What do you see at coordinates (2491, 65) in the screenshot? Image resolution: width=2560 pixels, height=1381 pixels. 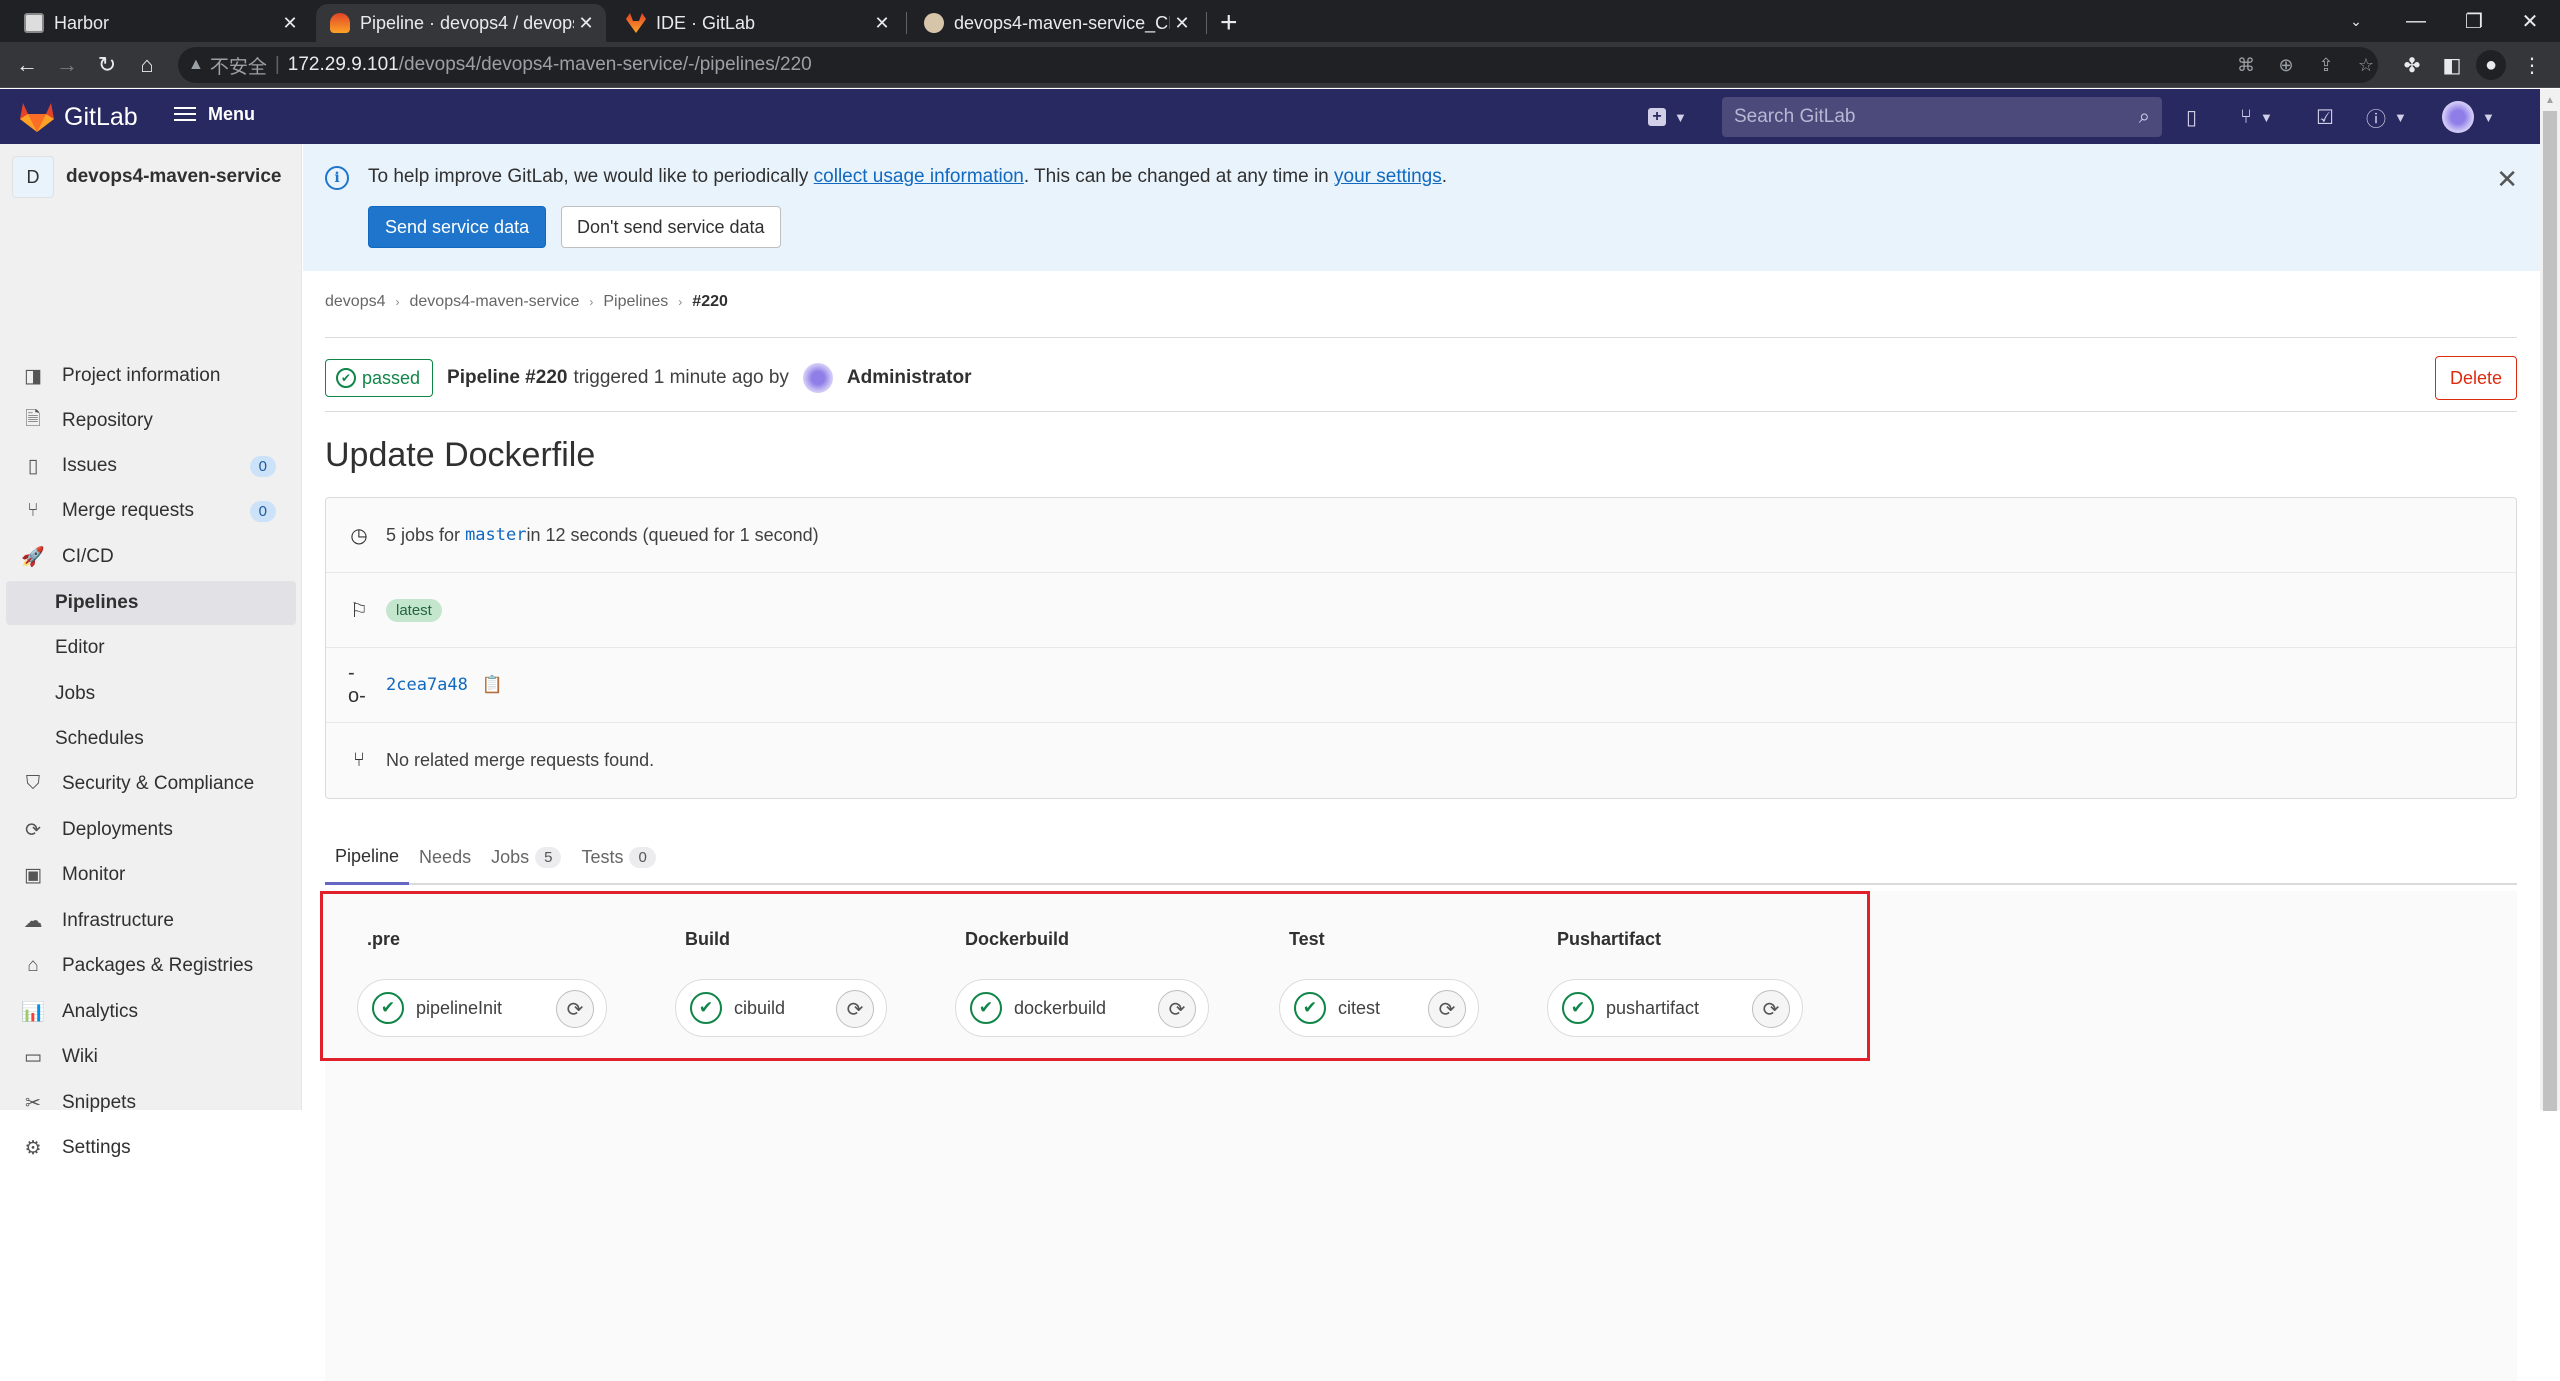 I see `profile-icon: ●` at bounding box center [2491, 65].